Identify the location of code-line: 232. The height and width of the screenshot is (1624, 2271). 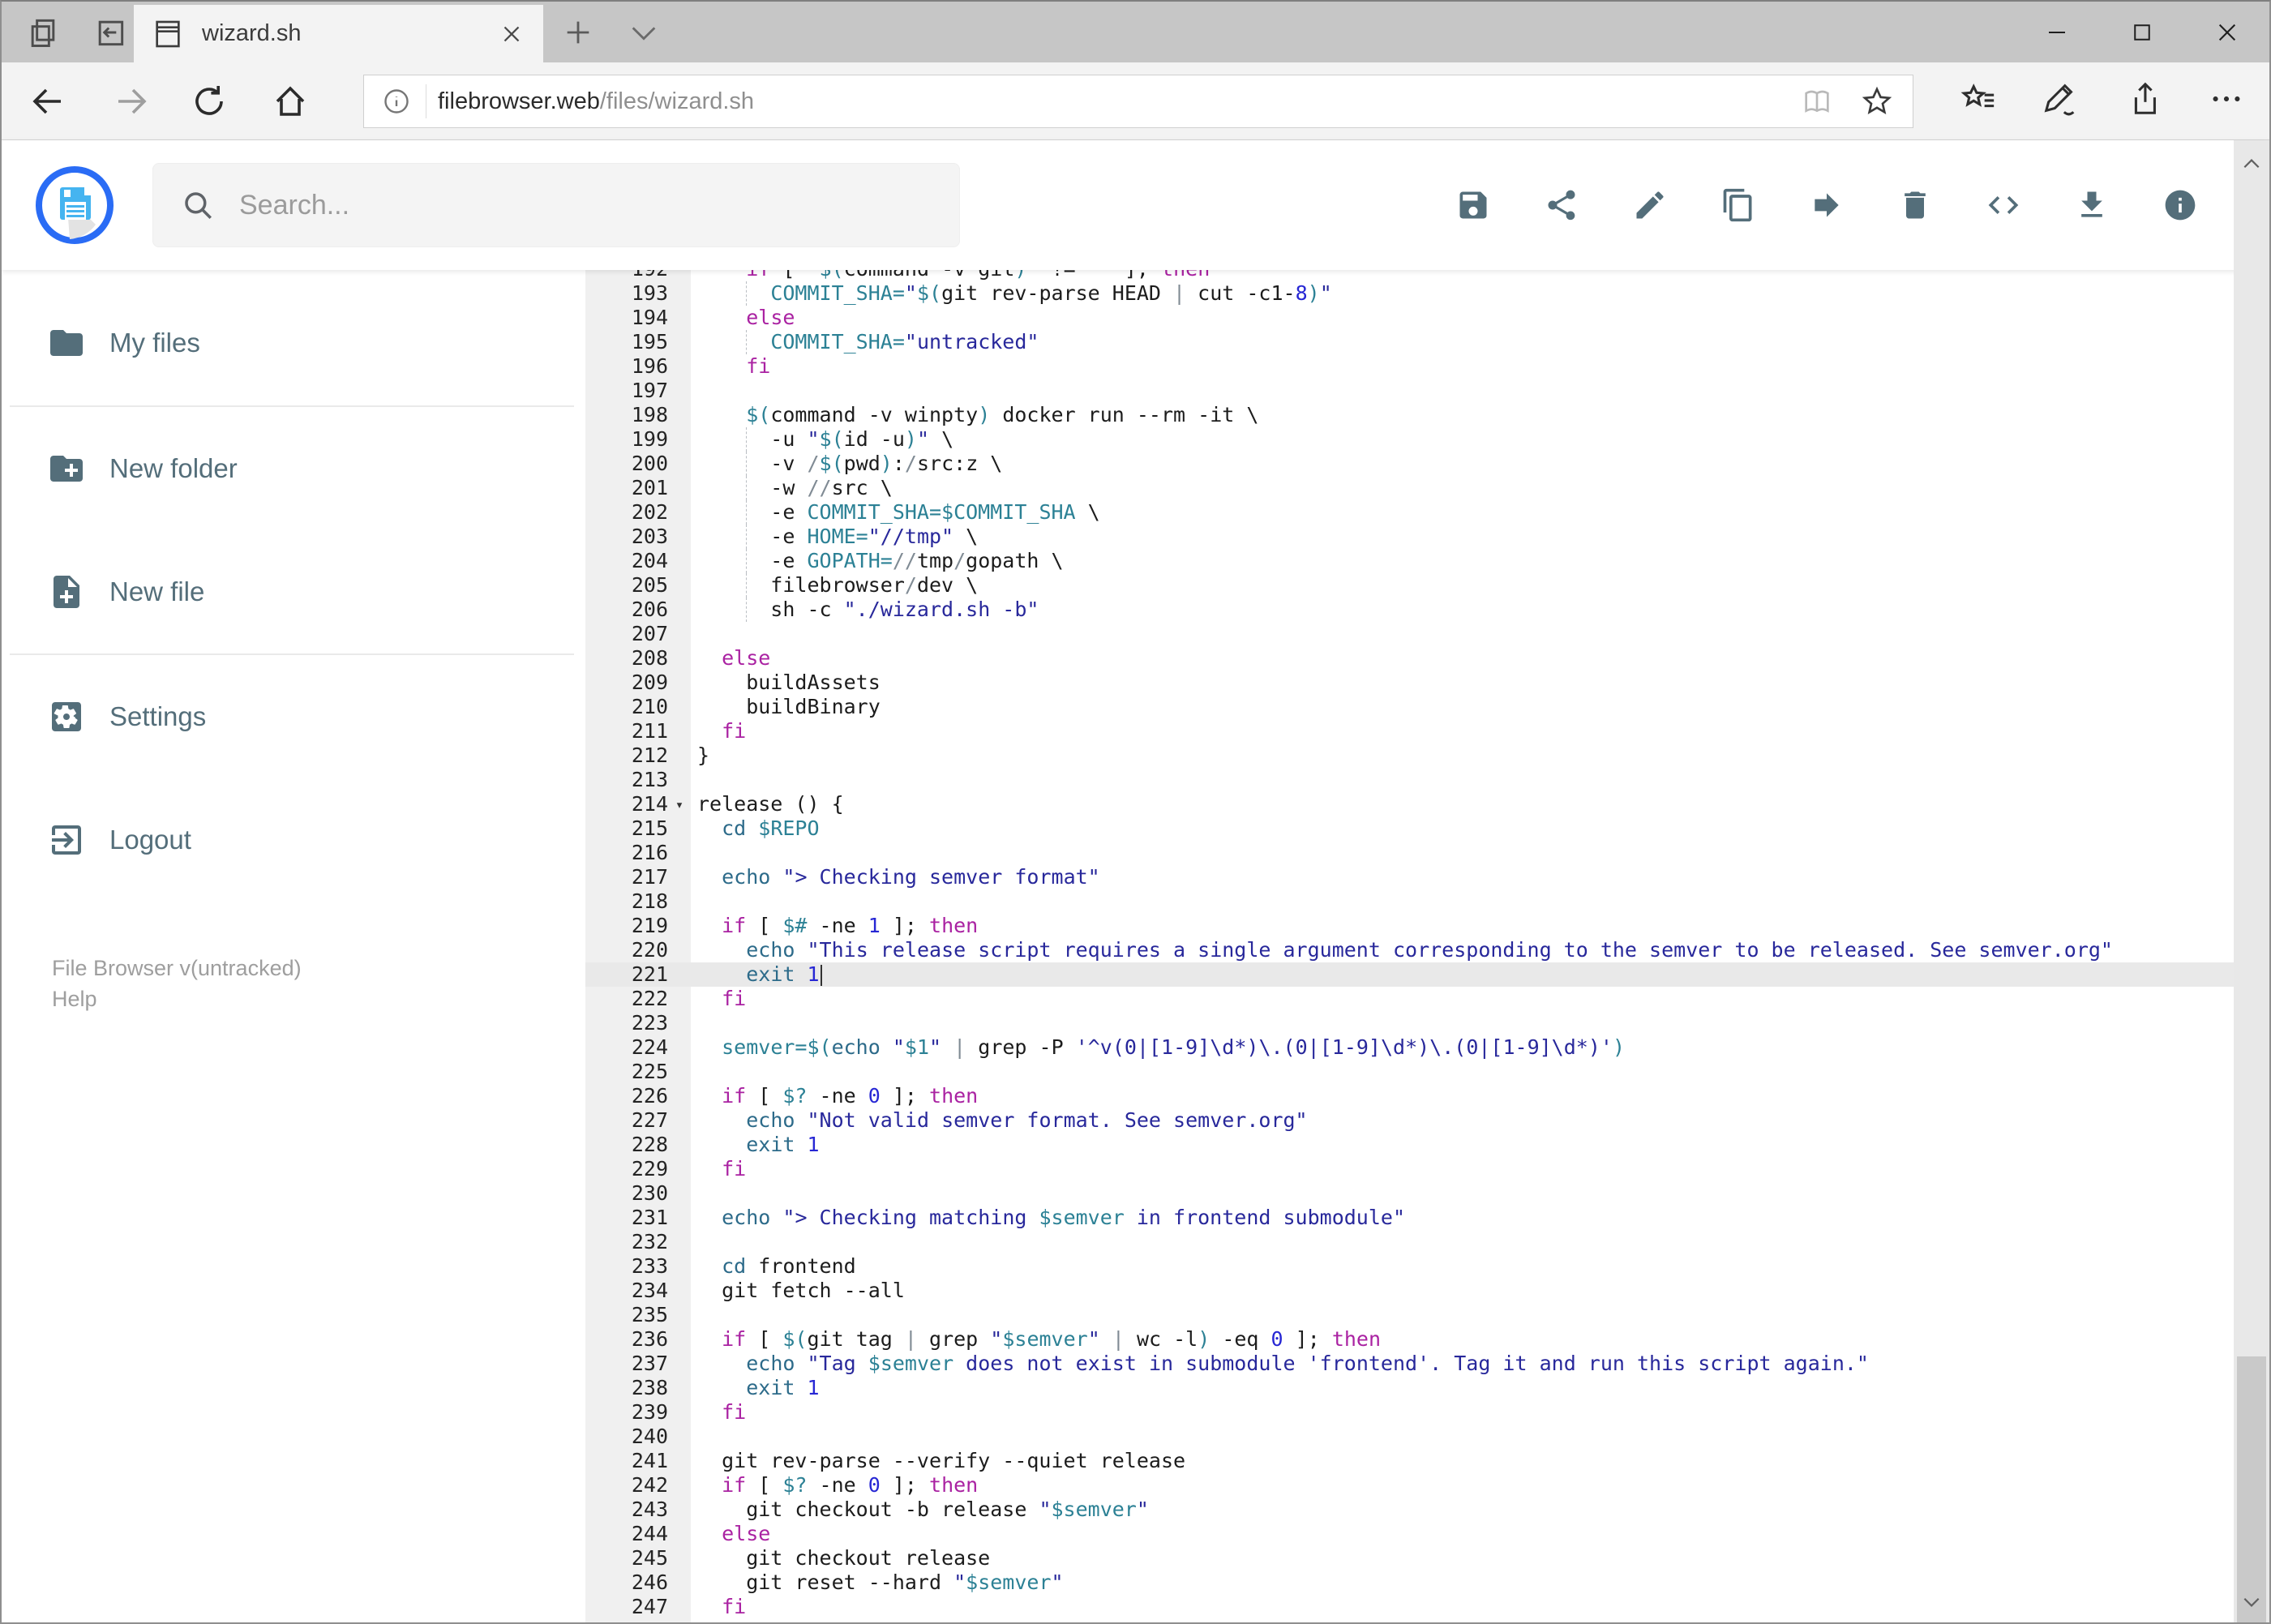
(1409, 1242).